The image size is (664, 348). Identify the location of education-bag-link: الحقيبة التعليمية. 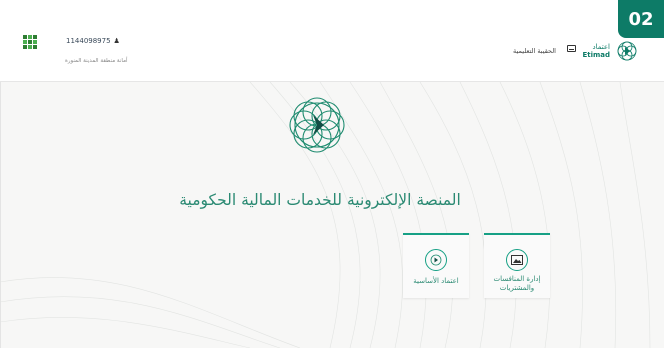
(534, 51).